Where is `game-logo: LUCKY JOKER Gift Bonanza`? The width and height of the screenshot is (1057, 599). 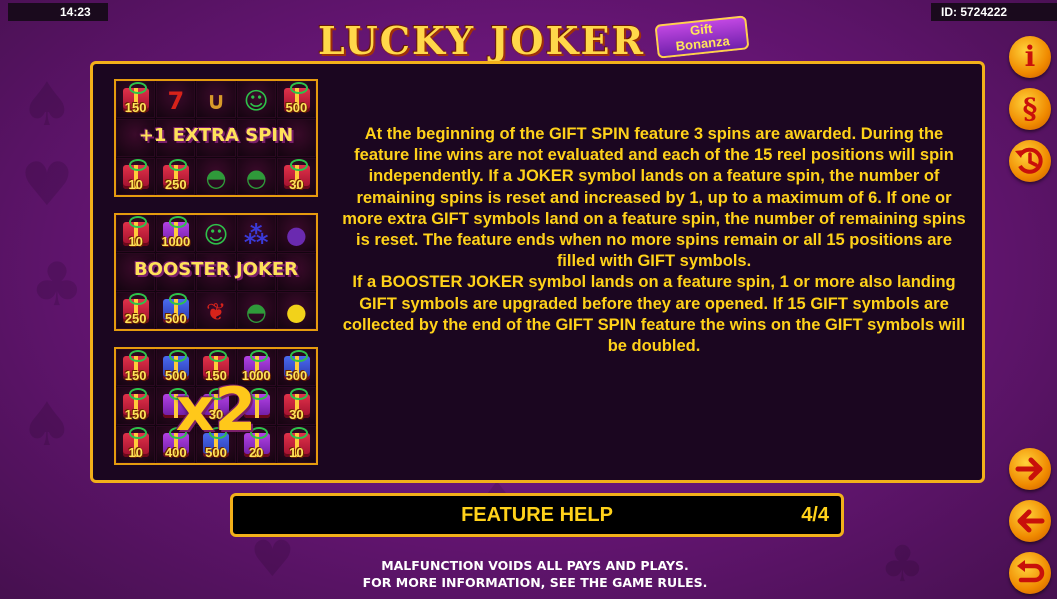 game-logo: LUCKY JOKER Gift Bonanza is located at coordinates (538, 39).